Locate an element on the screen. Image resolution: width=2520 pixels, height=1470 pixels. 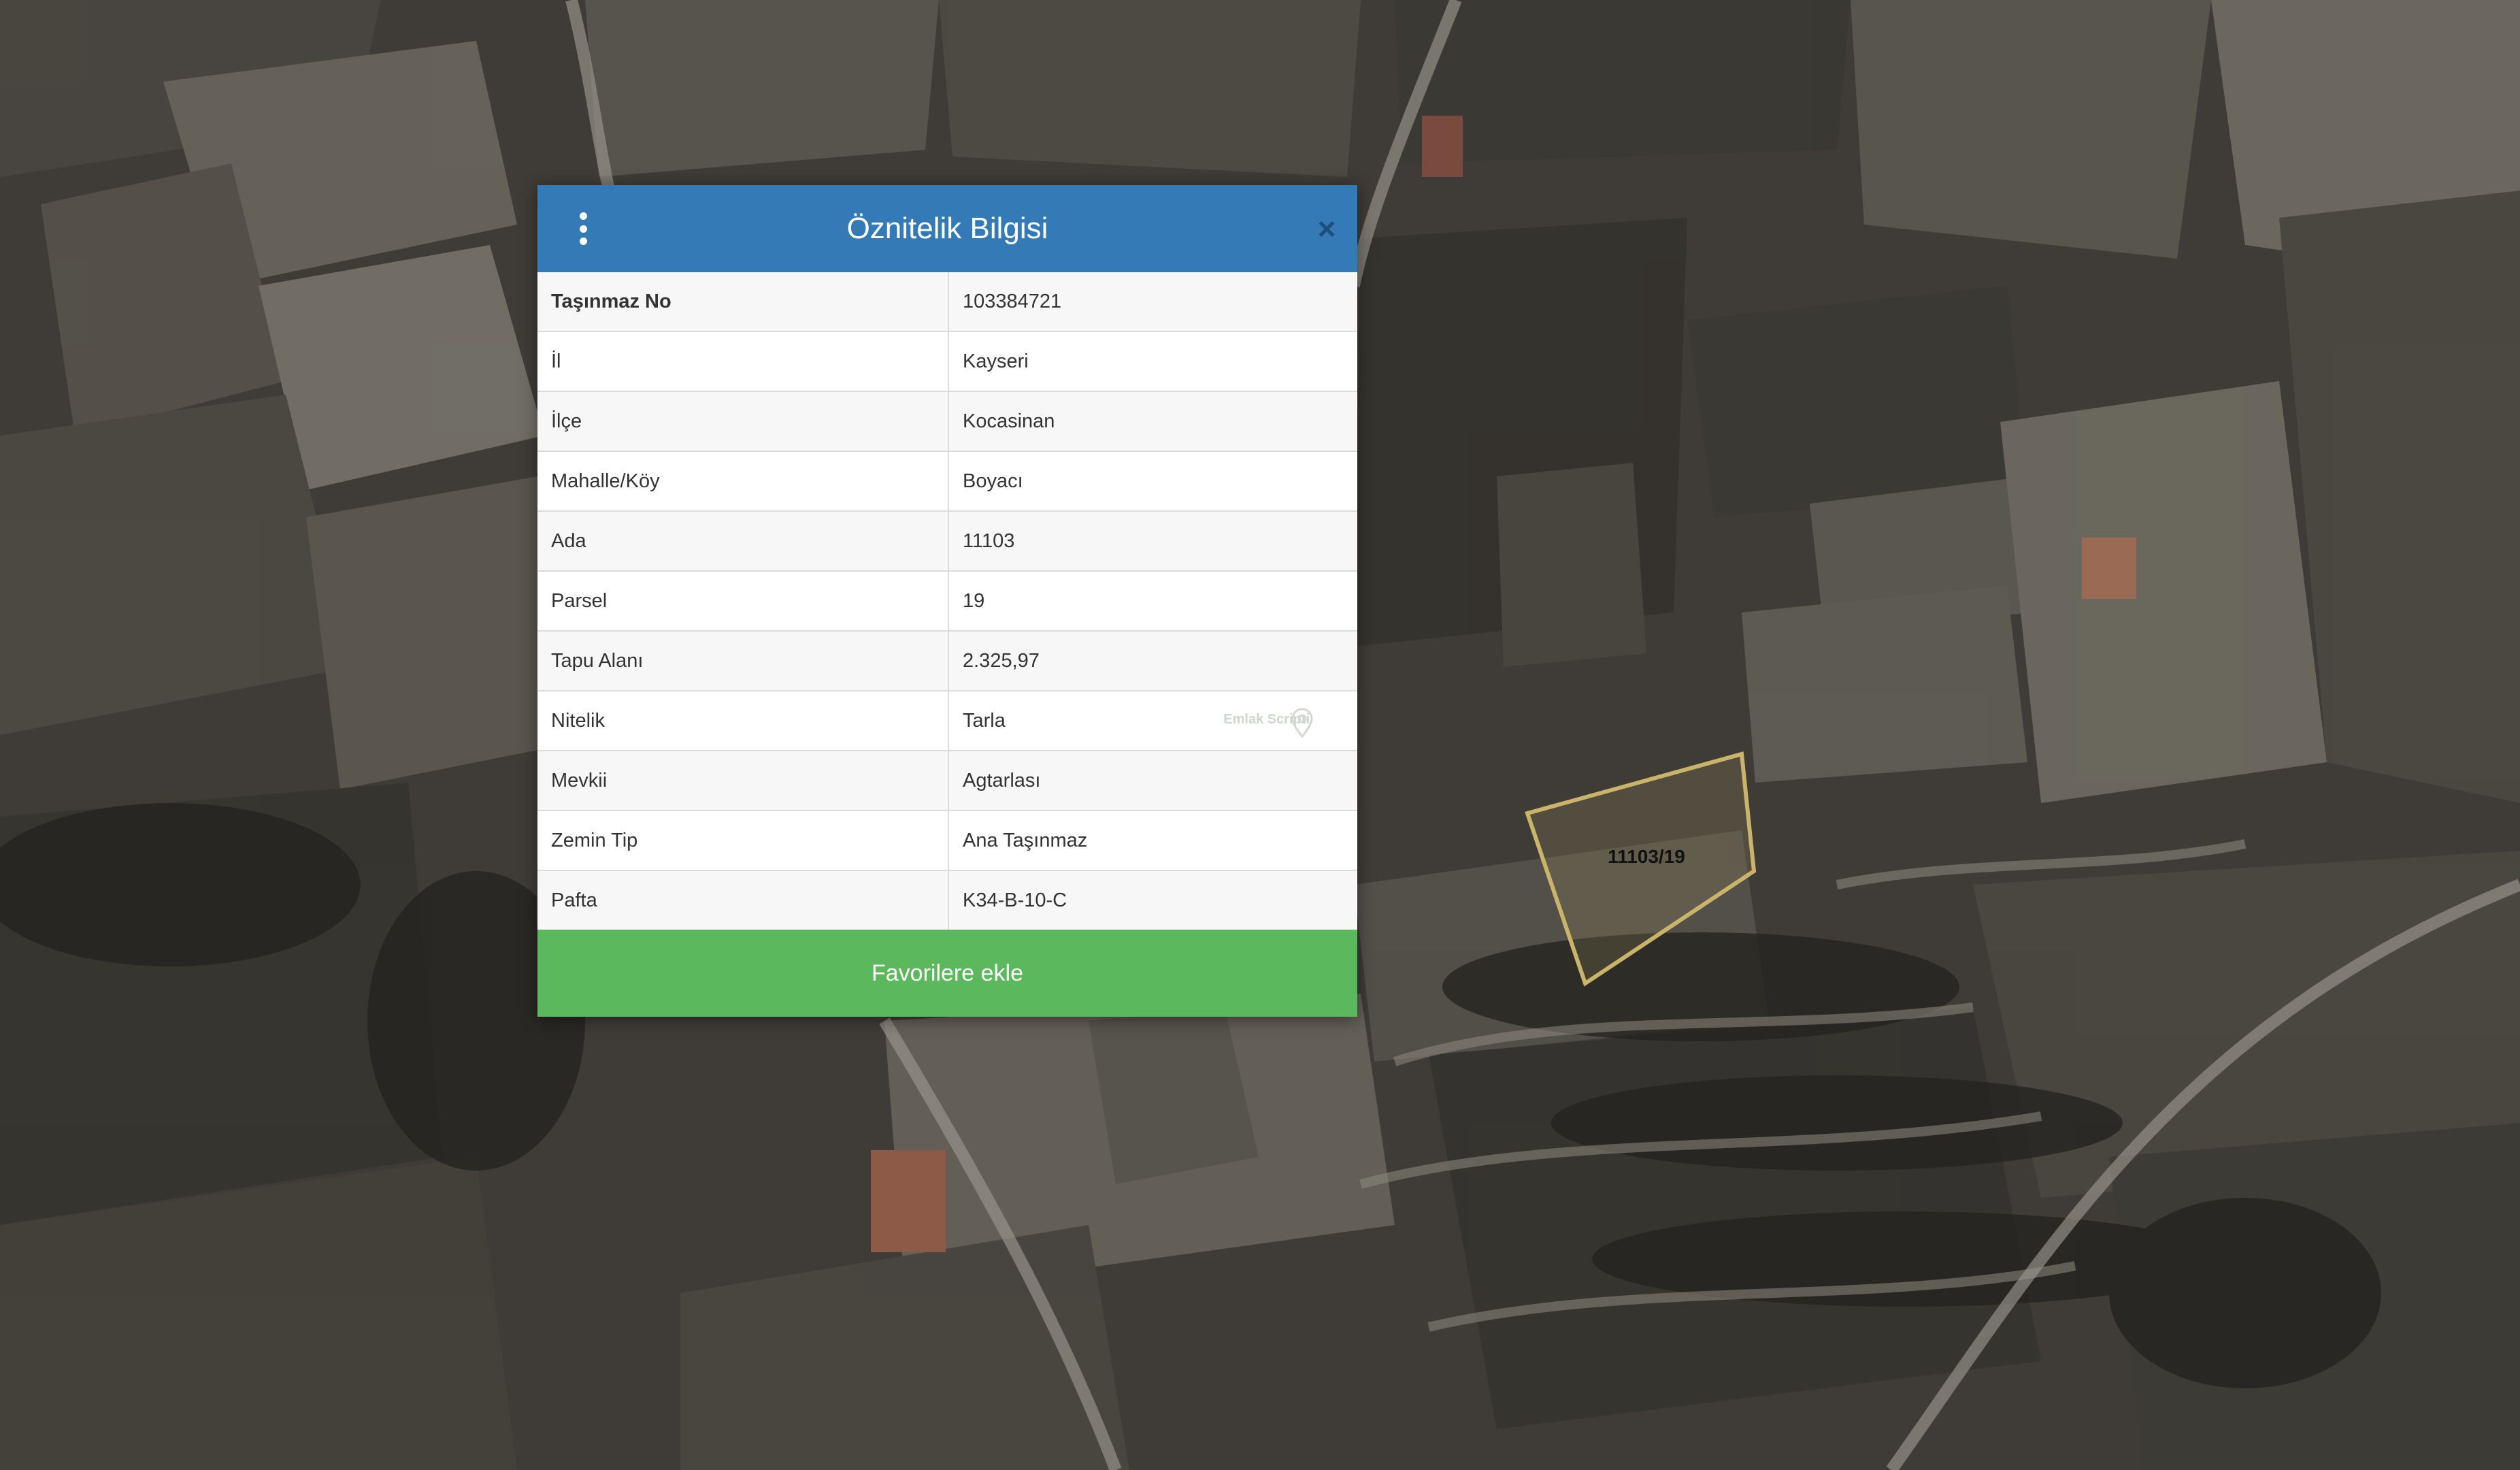
table-row: Zemin Tip Ana Taşınmaz is located at coordinates (947, 840).